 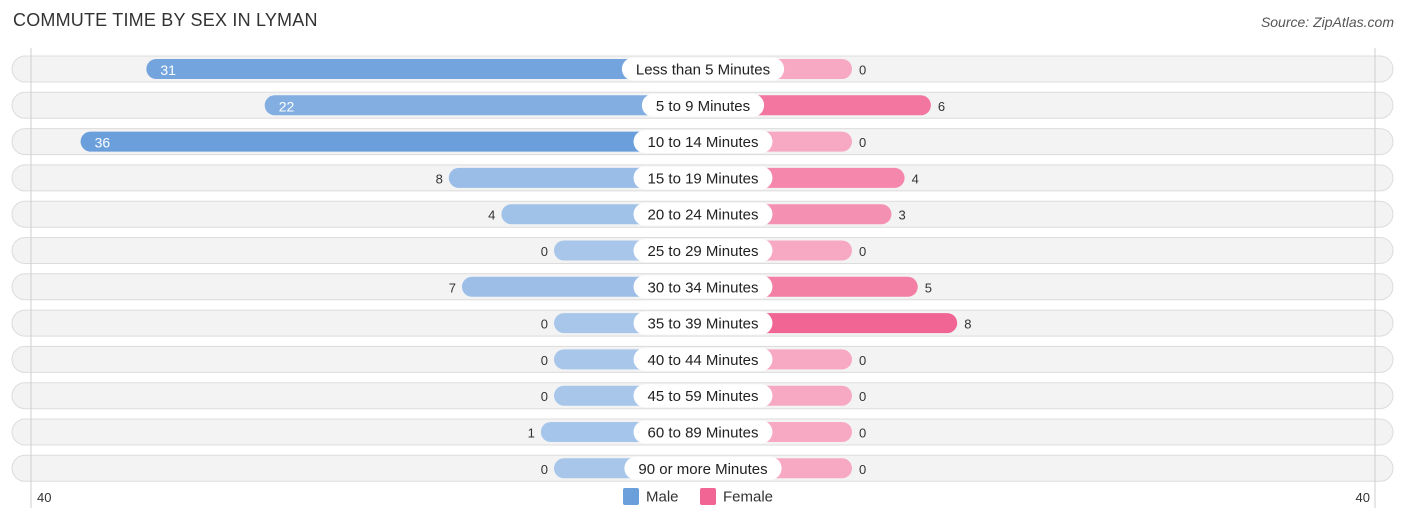 I want to click on chart-row: Less than 5 Minutes 31 0, so click(x=702, y=69).